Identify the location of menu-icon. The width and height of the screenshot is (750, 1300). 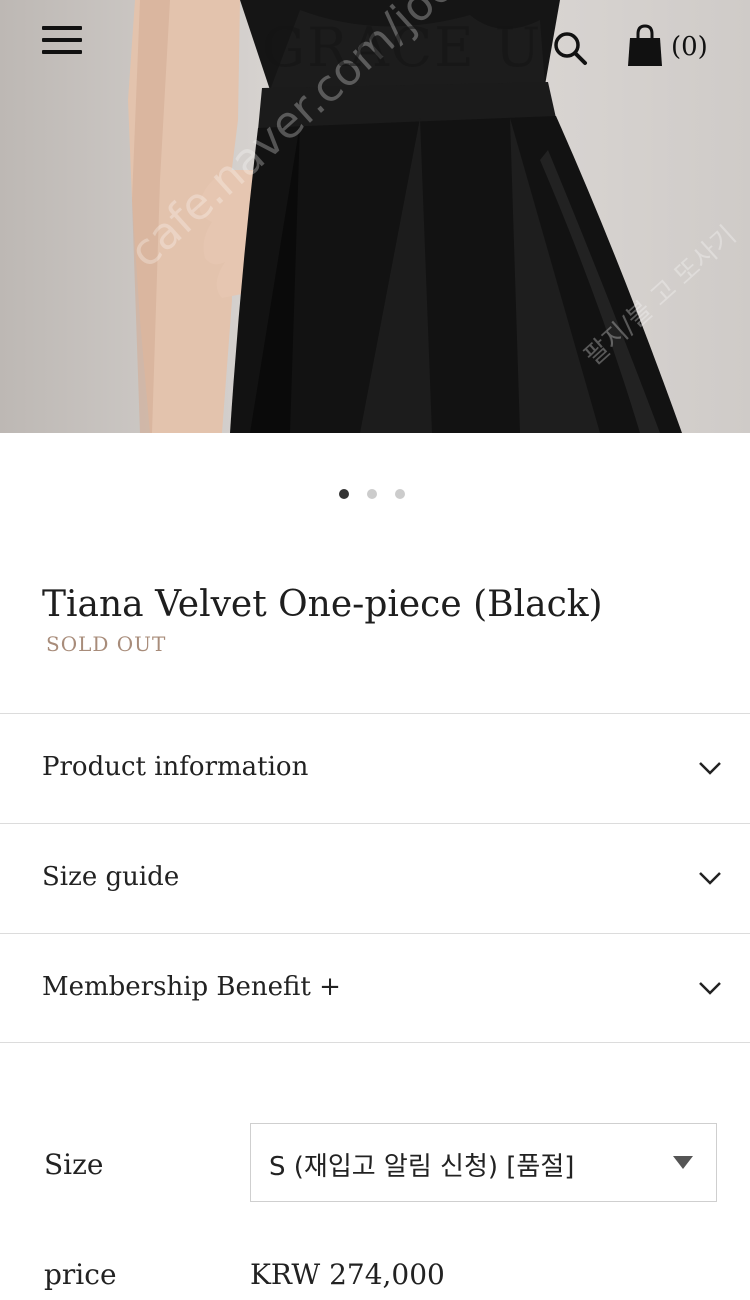
(62, 43).